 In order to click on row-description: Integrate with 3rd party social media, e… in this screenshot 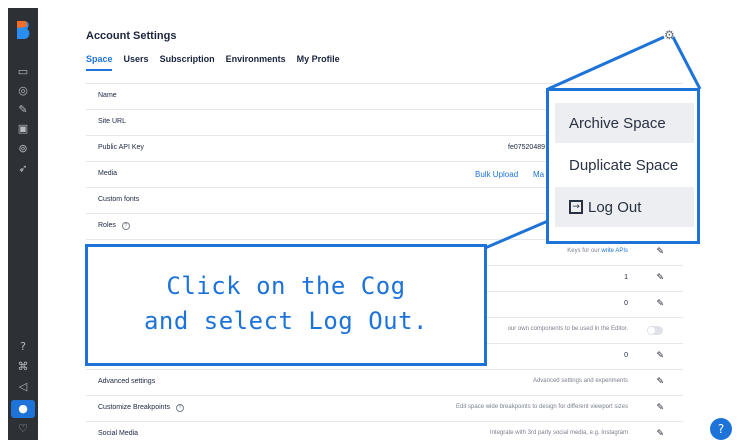, I will do `click(558, 433)`.